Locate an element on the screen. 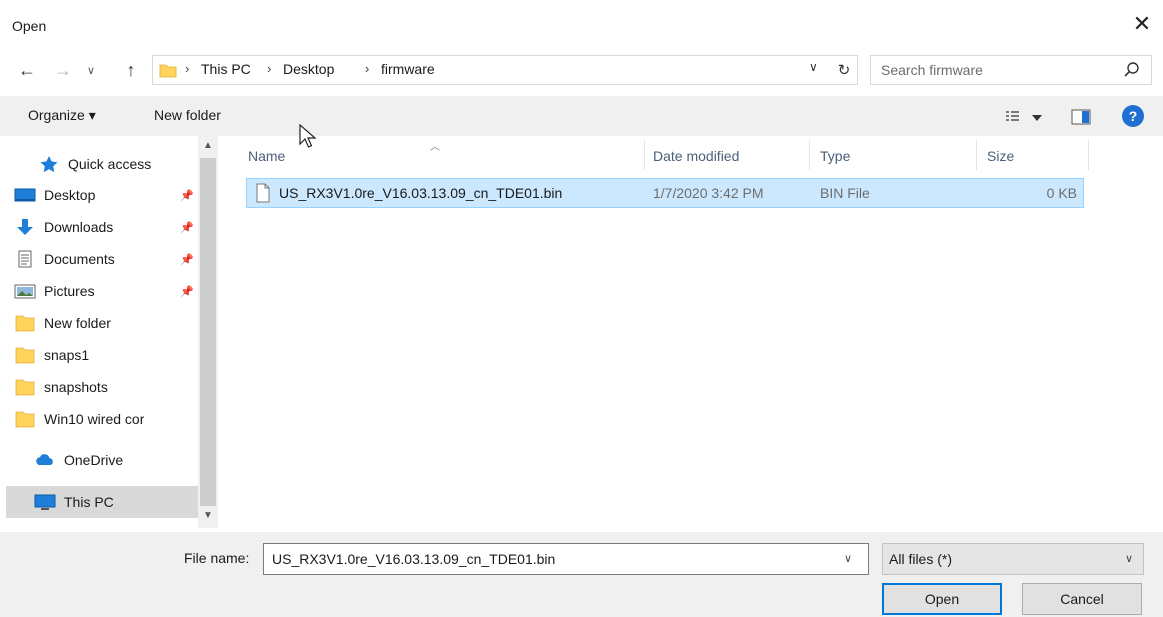 The height and width of the screenshot is (617, 1163). nav-item-label: Desktop is located at coordinates (70, 195).